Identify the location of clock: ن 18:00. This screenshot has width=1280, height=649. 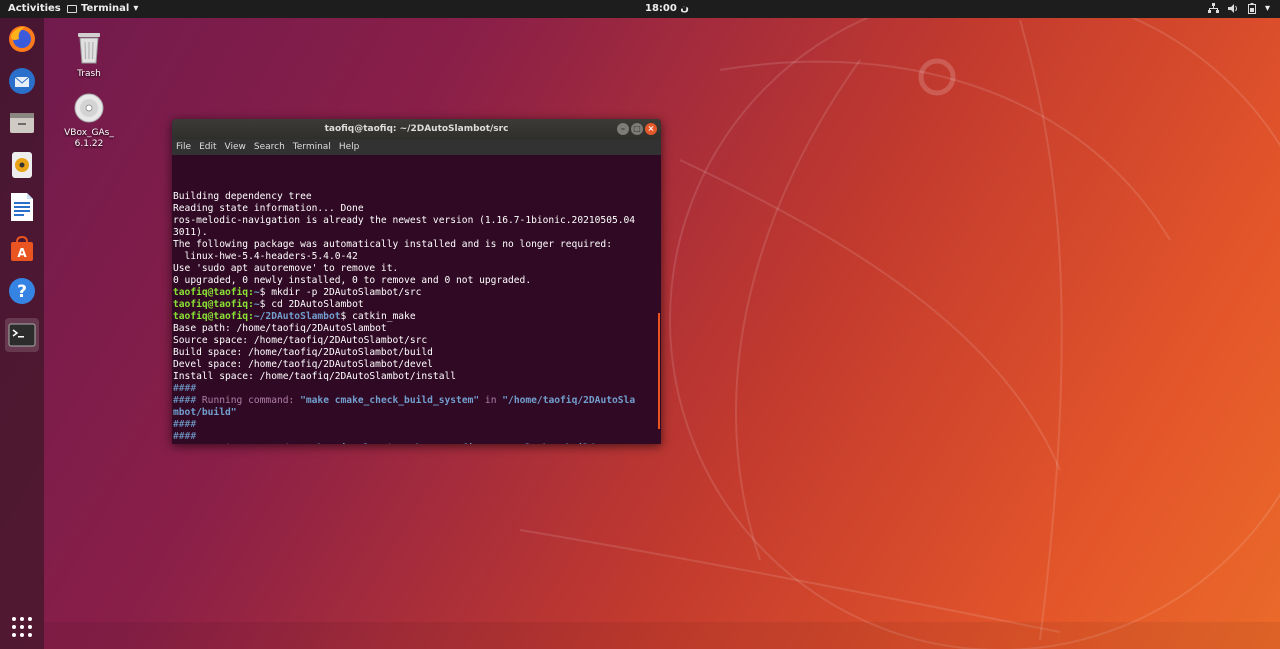
(667, 8).